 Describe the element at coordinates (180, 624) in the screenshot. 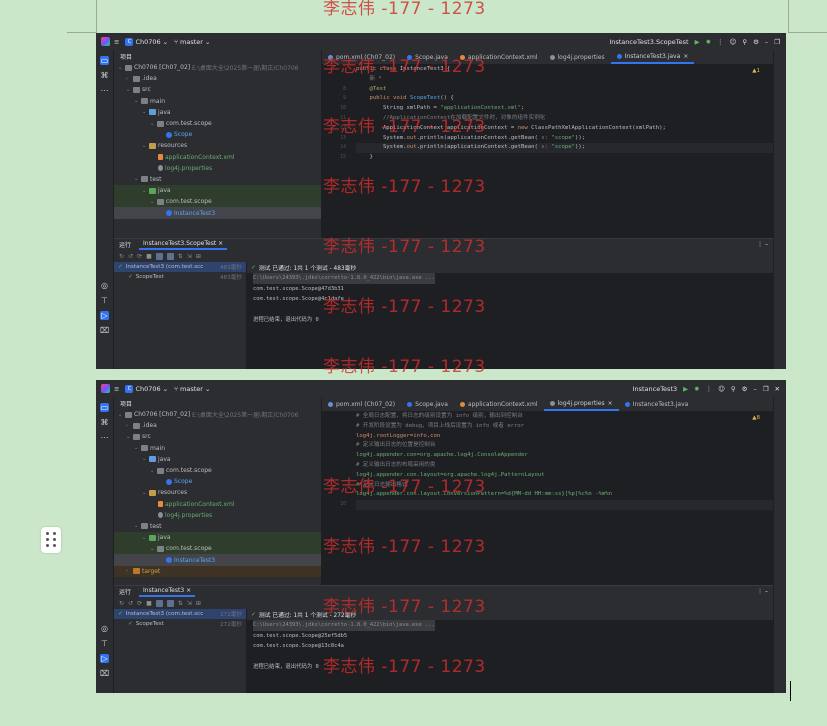

I see `test-result-row: ✓ ScopeTest 272毫秒` at that location.